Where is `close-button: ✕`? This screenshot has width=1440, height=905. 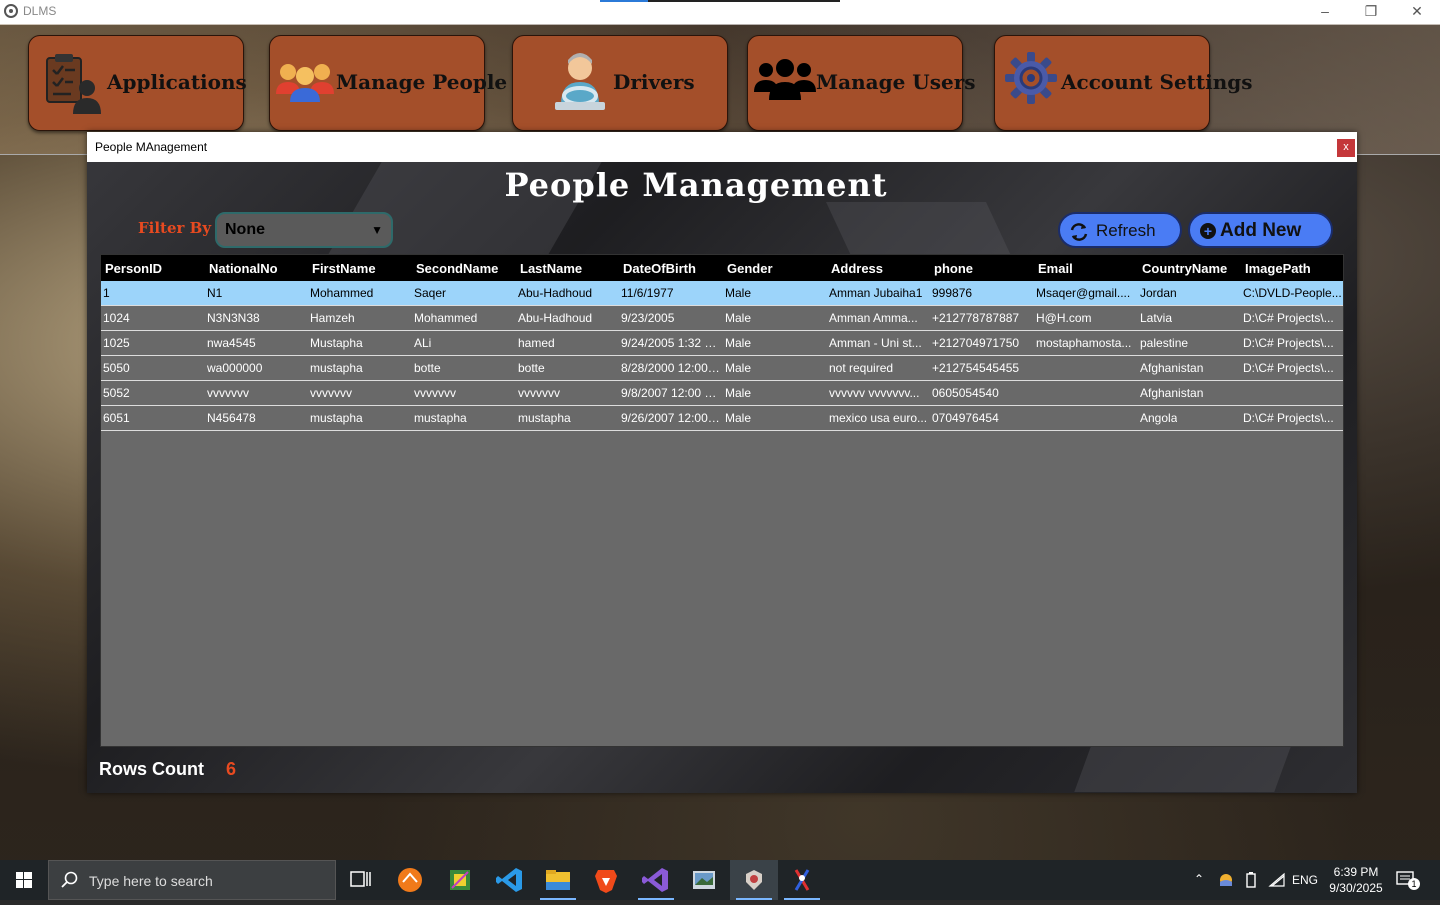 close-button: ✕ is located at coordinates (1417, 12).